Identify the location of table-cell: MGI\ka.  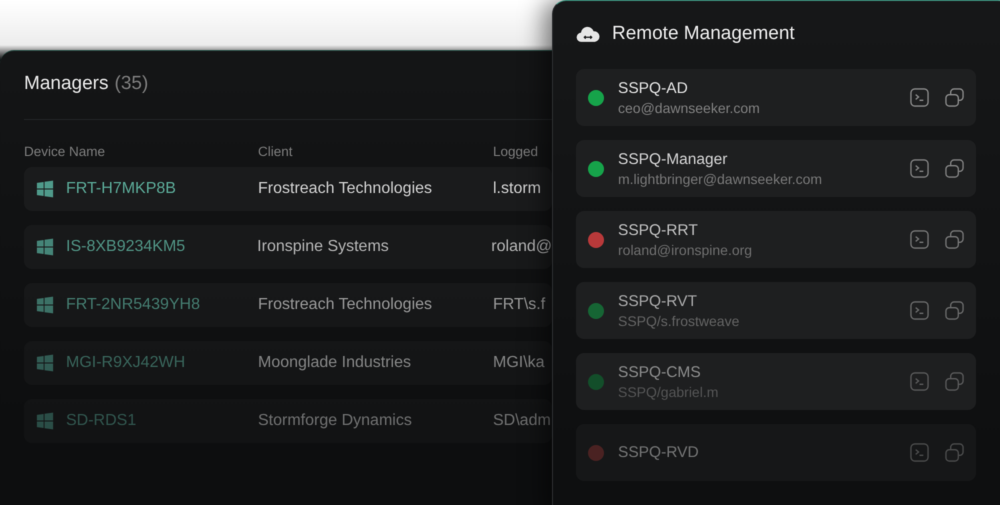
(519, 363).